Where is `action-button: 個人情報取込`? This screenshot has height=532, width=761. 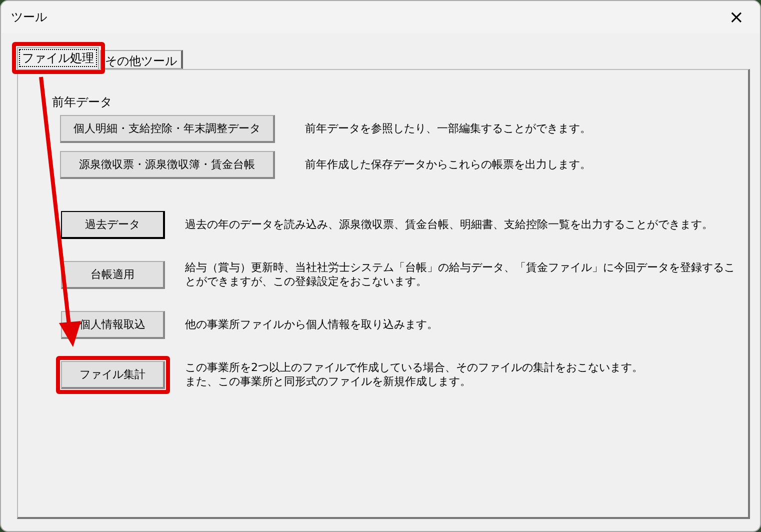 action-button: 個人情報取込 is located at coordinates (113, 325).